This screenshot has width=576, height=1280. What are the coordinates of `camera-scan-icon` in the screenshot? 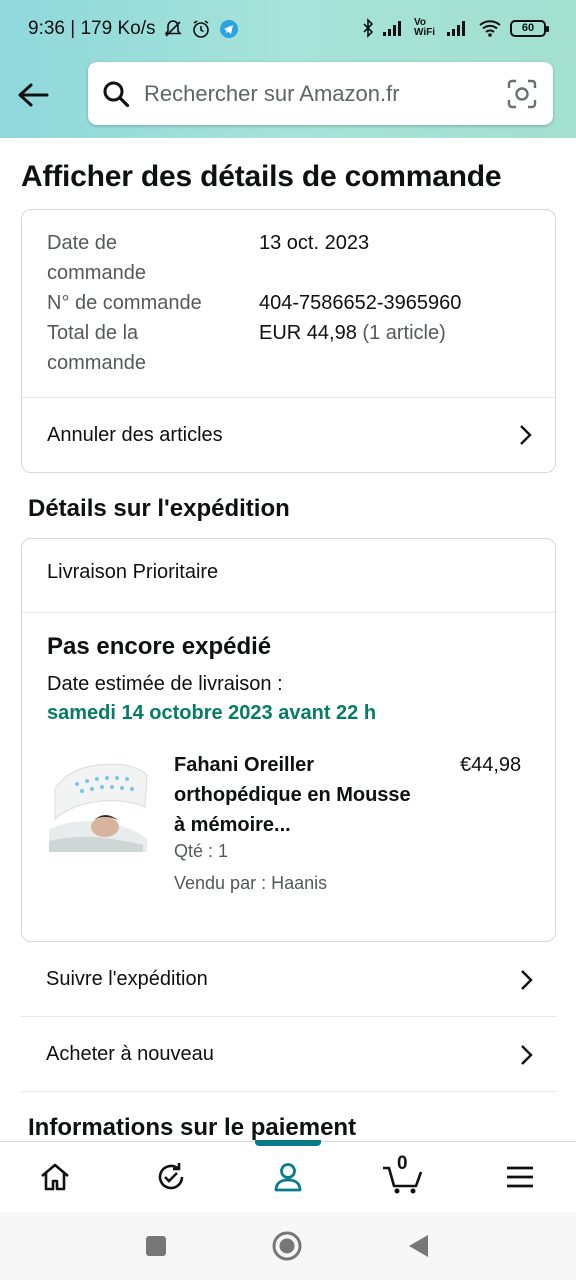 It's located at (522, 94).